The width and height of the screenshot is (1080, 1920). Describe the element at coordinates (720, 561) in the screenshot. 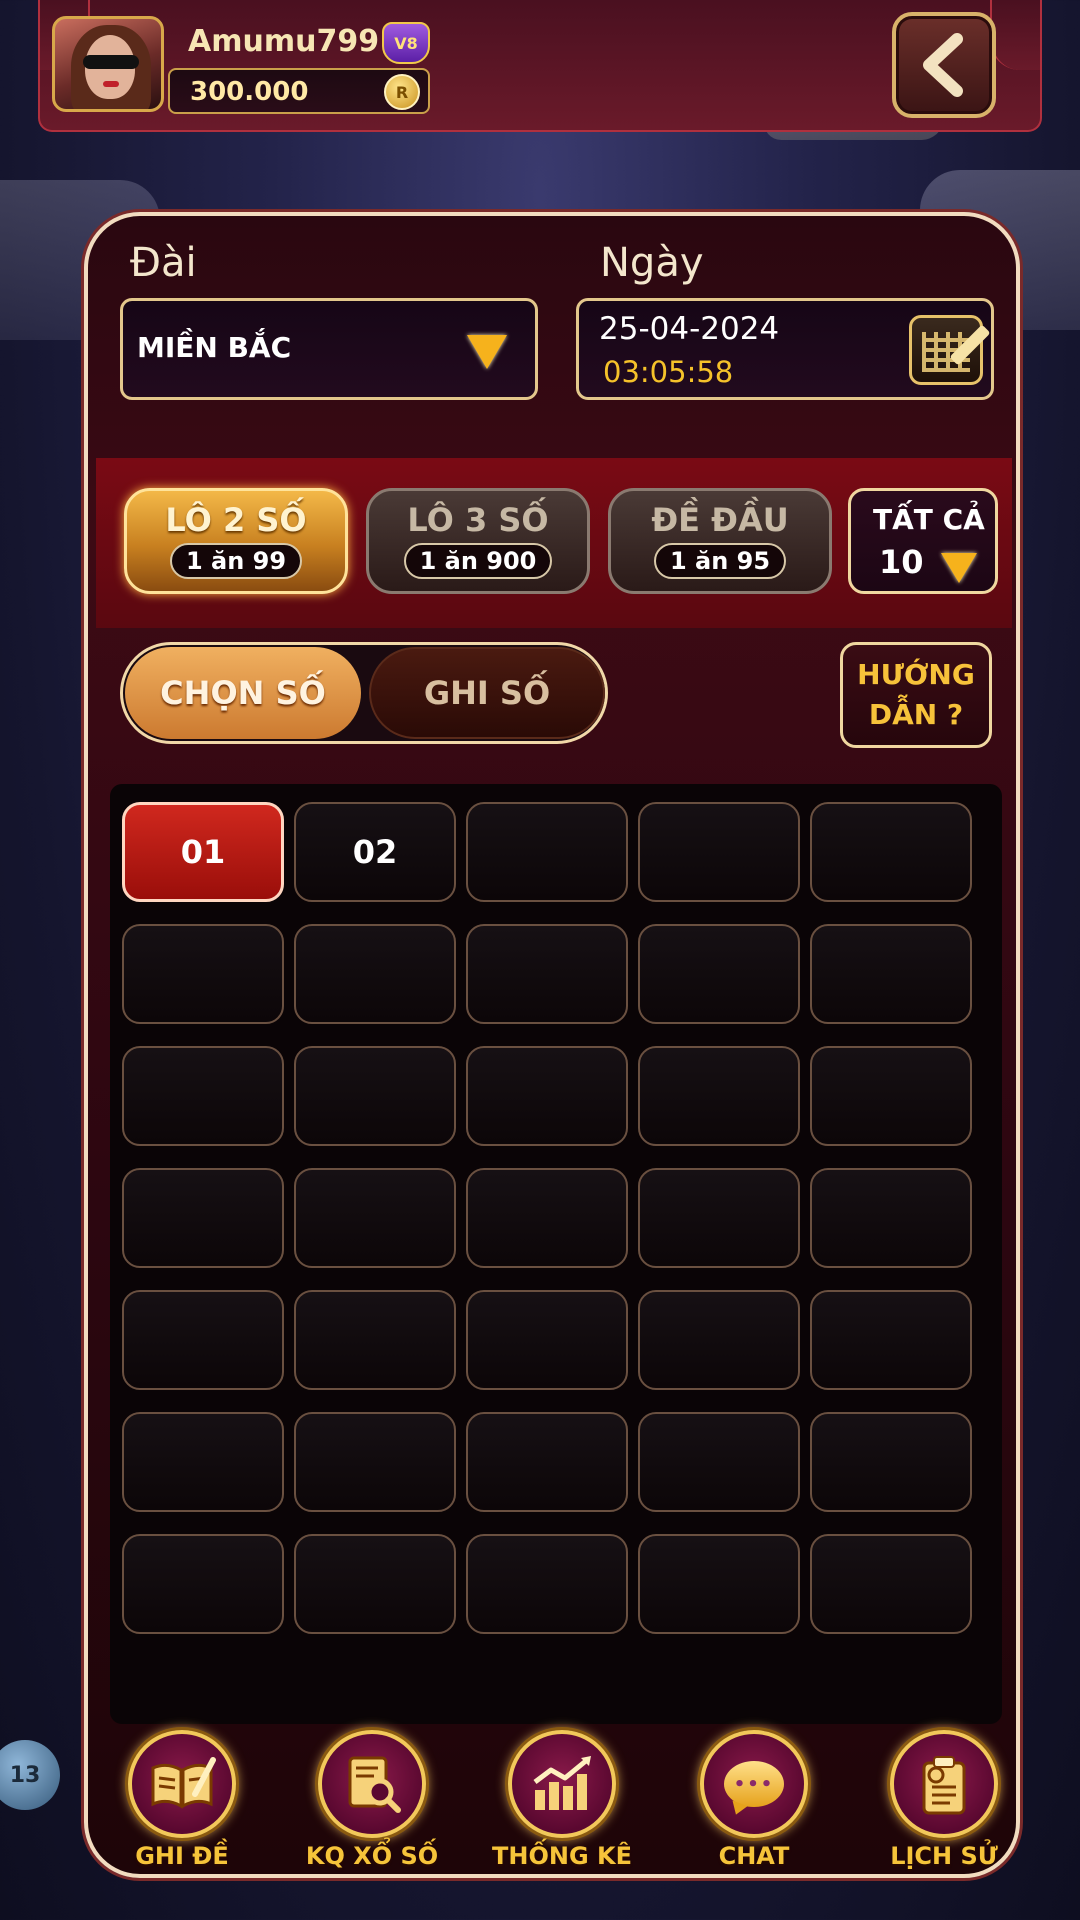

I see `bet-type-rate: 1 ăn 95` at that location.